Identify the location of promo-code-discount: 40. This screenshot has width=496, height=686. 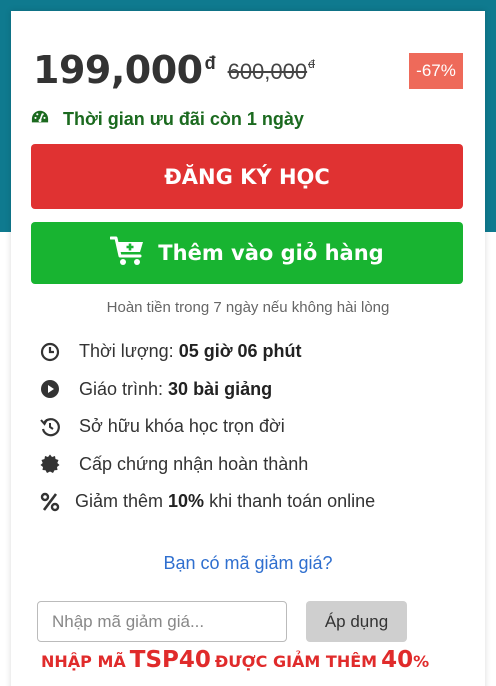
(397, 660).